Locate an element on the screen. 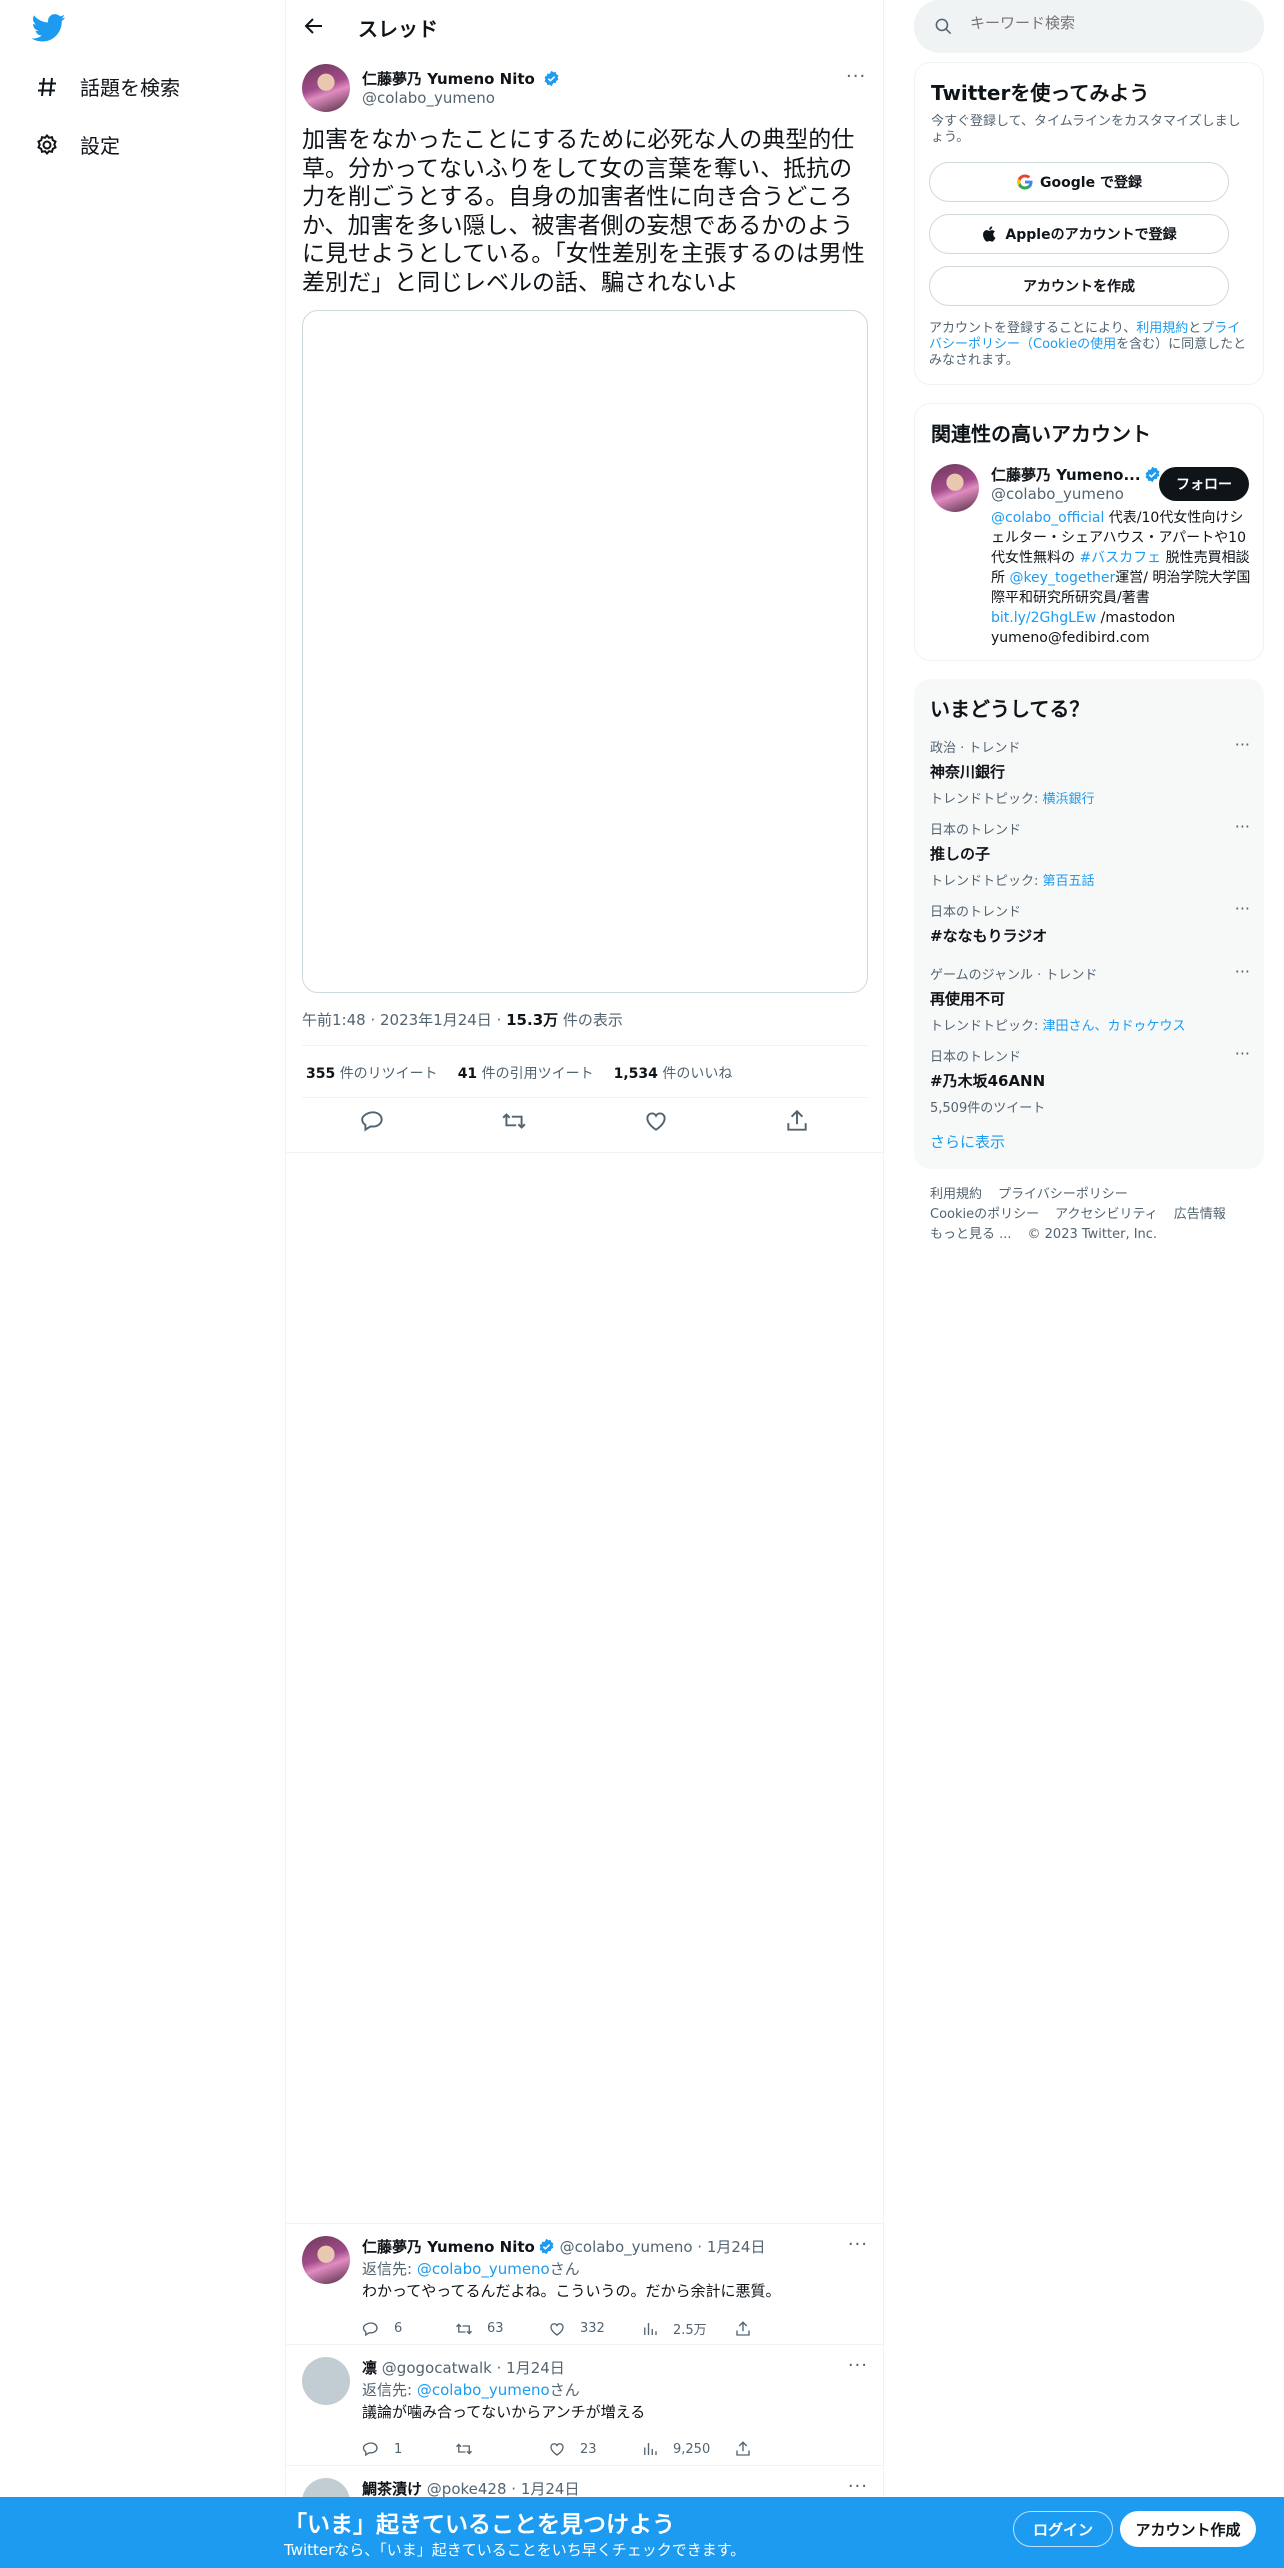  reply-to-line: 返信先: @colabo_yumenoさん is located at coordinates (471, 2269).